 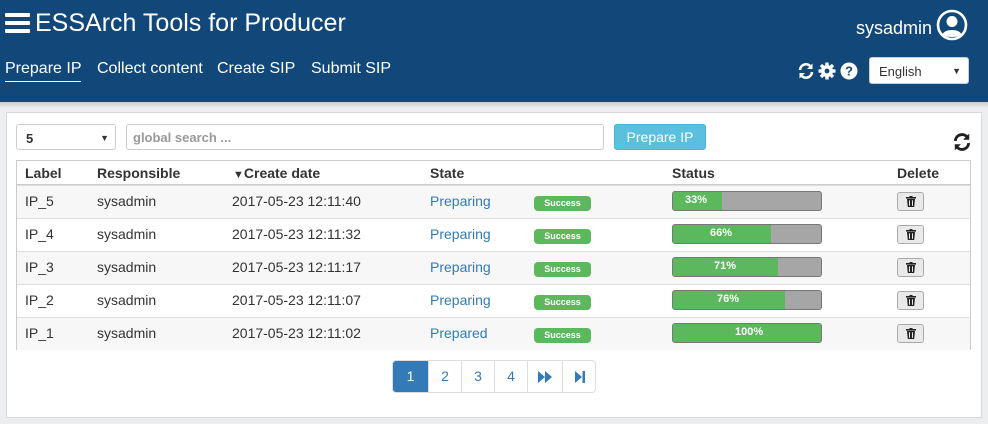 I want to click on sort-descending-icon: ▼, so click(x=238, y=175).